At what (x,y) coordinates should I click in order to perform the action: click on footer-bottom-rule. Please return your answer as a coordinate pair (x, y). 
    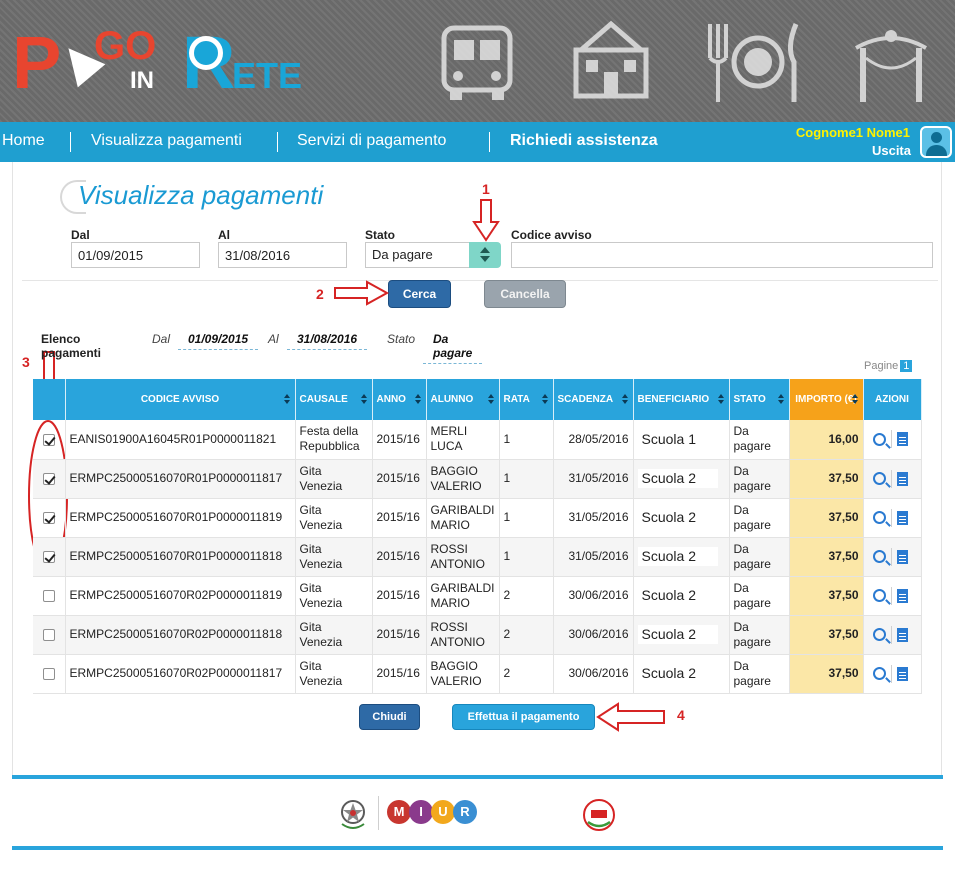
    Looking at the image, I should click on (477, 848).